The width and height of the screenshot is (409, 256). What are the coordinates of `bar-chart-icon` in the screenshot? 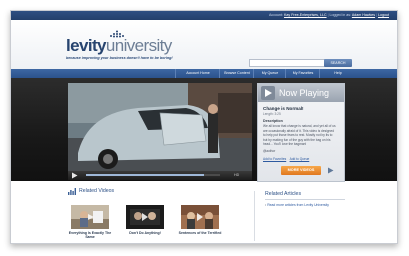 It's located at (72, 191).